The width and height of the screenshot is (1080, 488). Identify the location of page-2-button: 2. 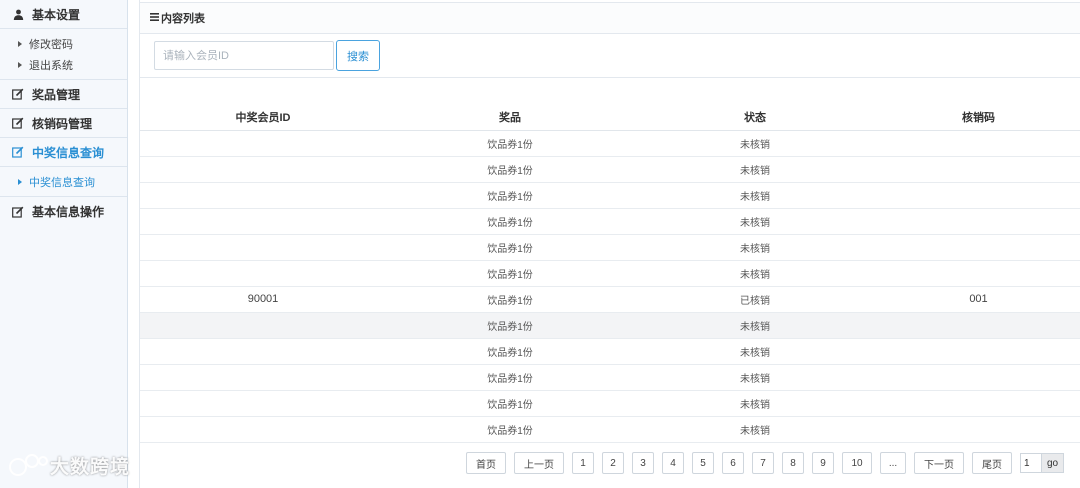
(613, 463).